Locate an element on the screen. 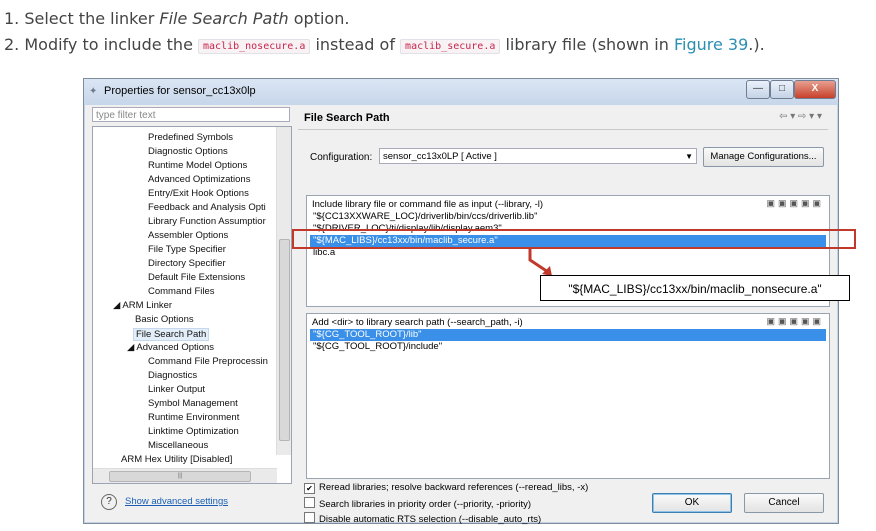 This screenshot has height=531, width=876. configuration-label: Configuration: is located at coordinates (341, 157).